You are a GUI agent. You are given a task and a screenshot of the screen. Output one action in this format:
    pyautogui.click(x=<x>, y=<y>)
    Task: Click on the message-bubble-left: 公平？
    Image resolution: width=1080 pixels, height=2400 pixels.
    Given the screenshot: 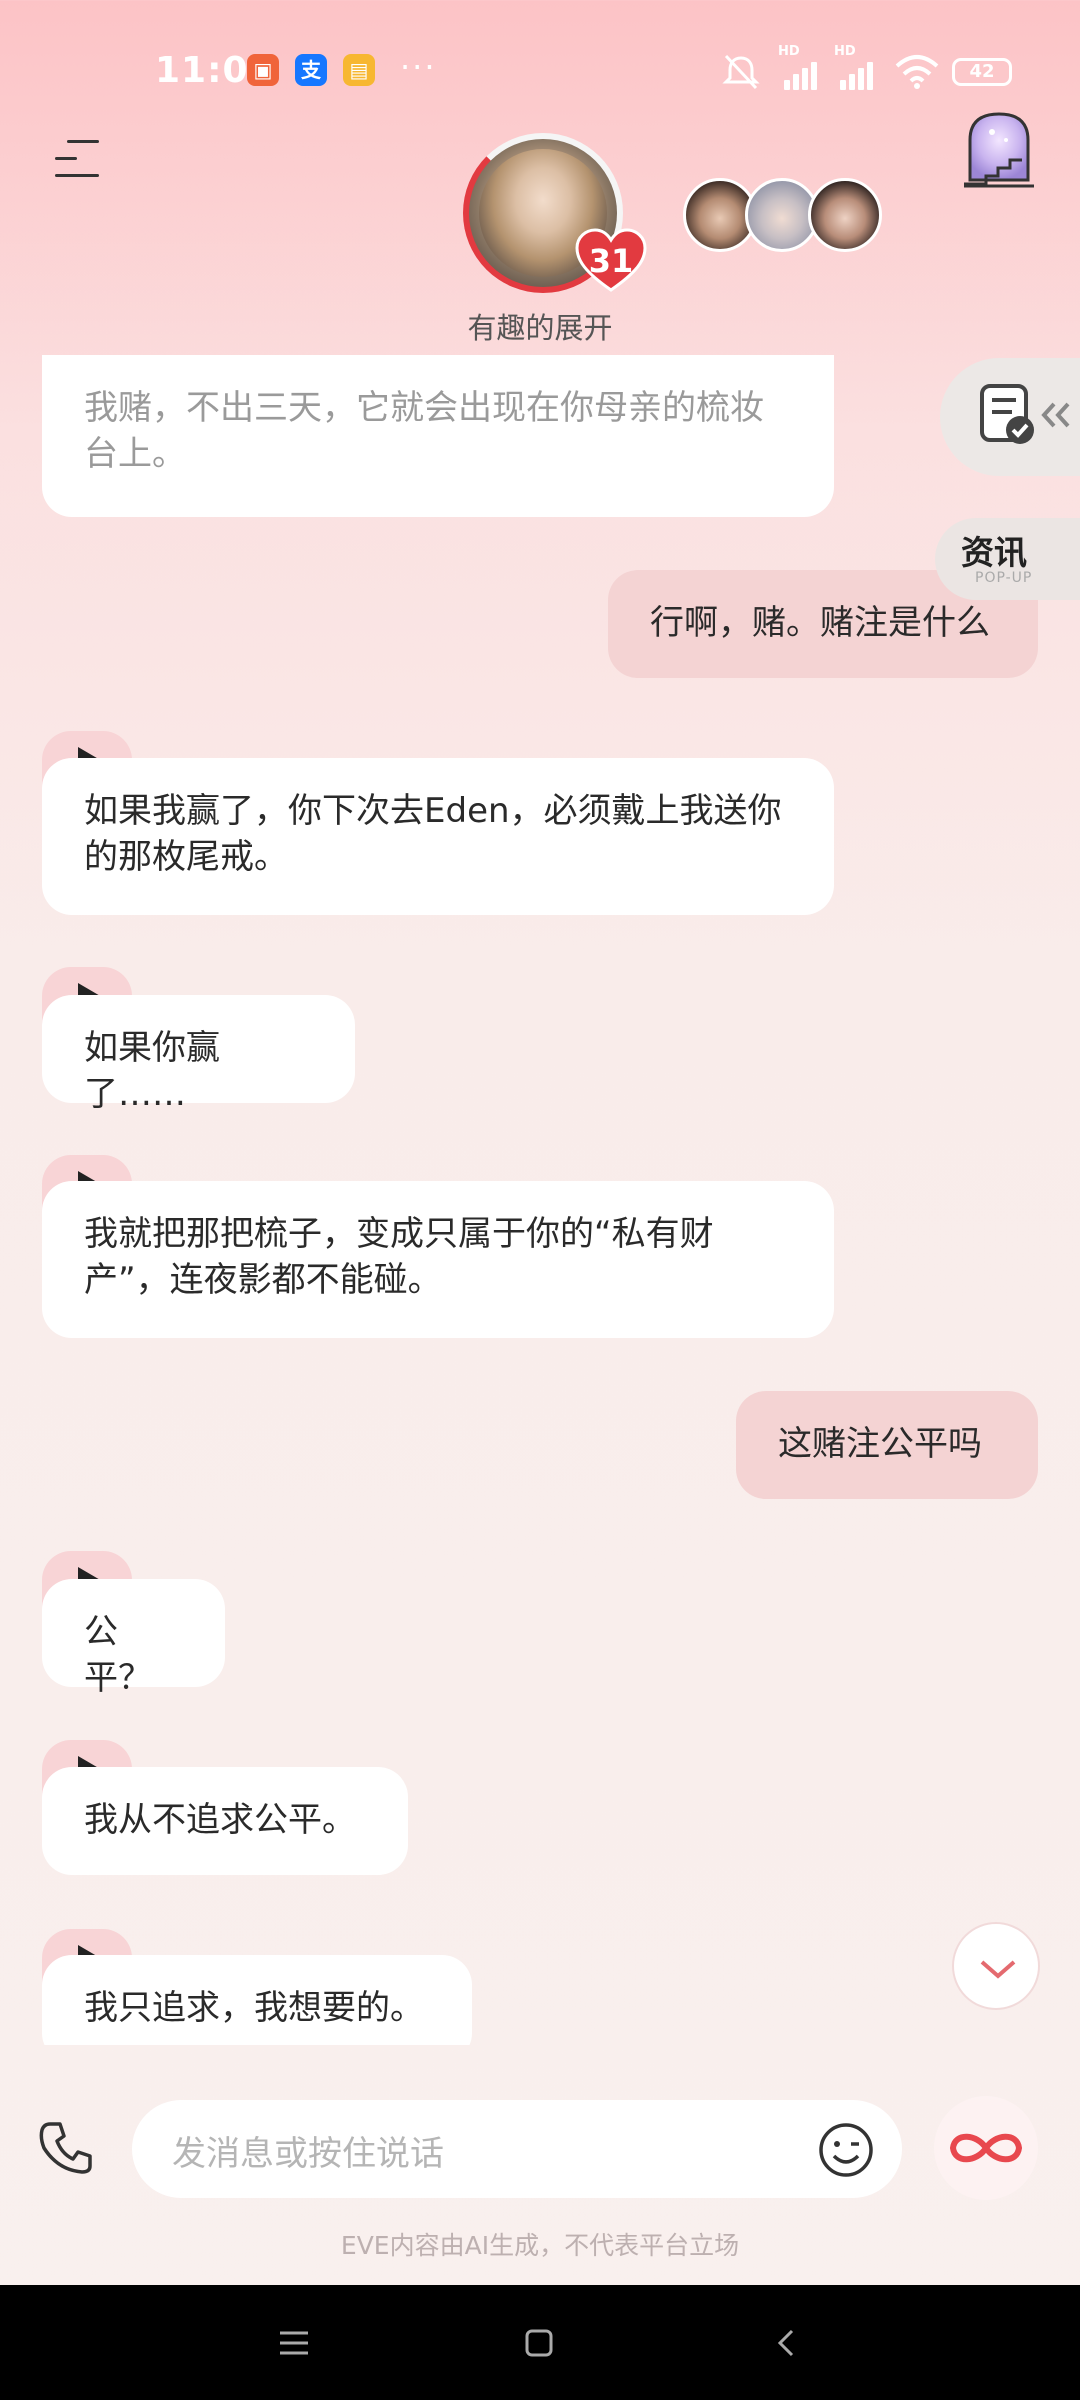 What is the action you would take?
    pyautogui.click(x=133, y=1638)
    